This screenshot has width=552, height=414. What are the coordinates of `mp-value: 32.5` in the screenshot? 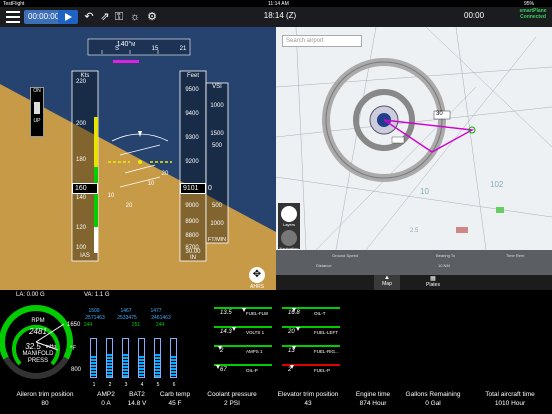 It's located at (33, 346).